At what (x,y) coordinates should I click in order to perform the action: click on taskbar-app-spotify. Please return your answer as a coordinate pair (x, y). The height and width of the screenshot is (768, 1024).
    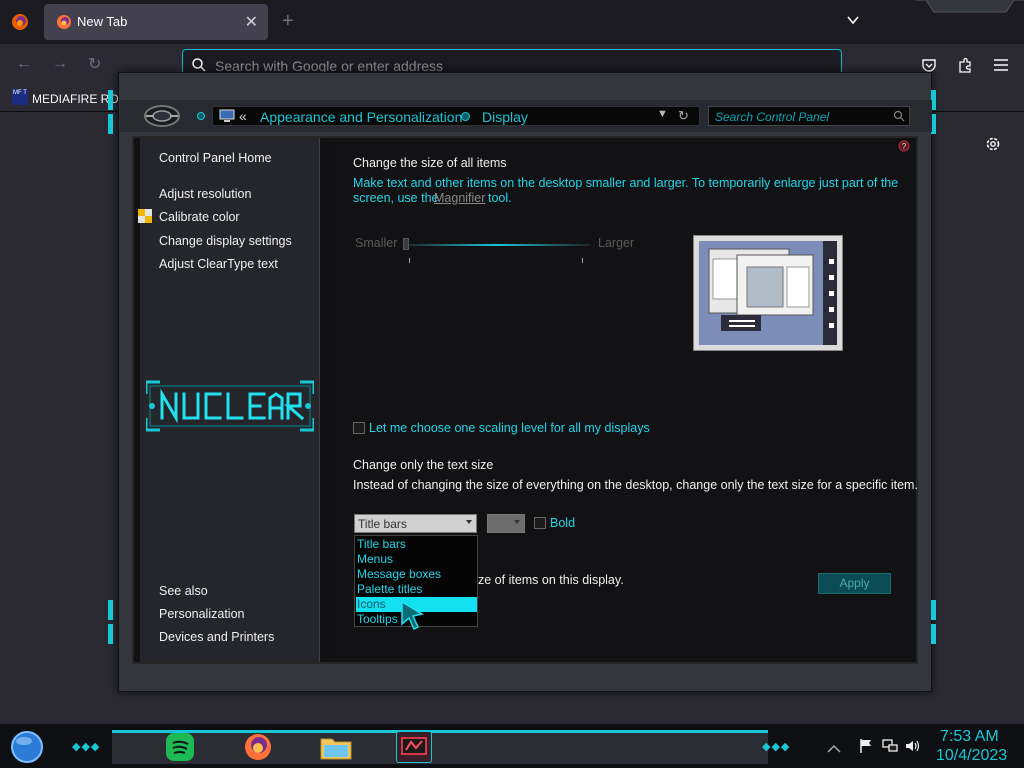
    Looking at the image, I should click on (180, 747).